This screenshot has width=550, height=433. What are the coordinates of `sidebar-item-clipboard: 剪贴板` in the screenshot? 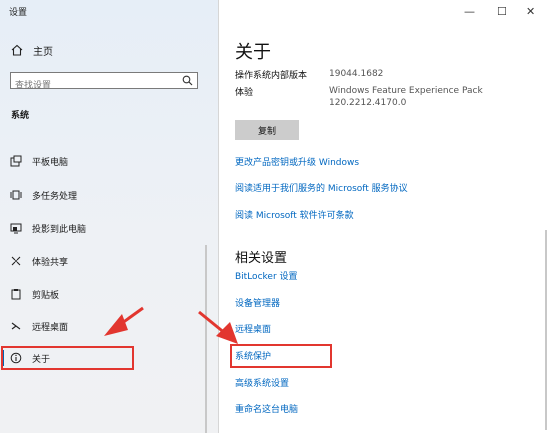 It's located at (34, 294).